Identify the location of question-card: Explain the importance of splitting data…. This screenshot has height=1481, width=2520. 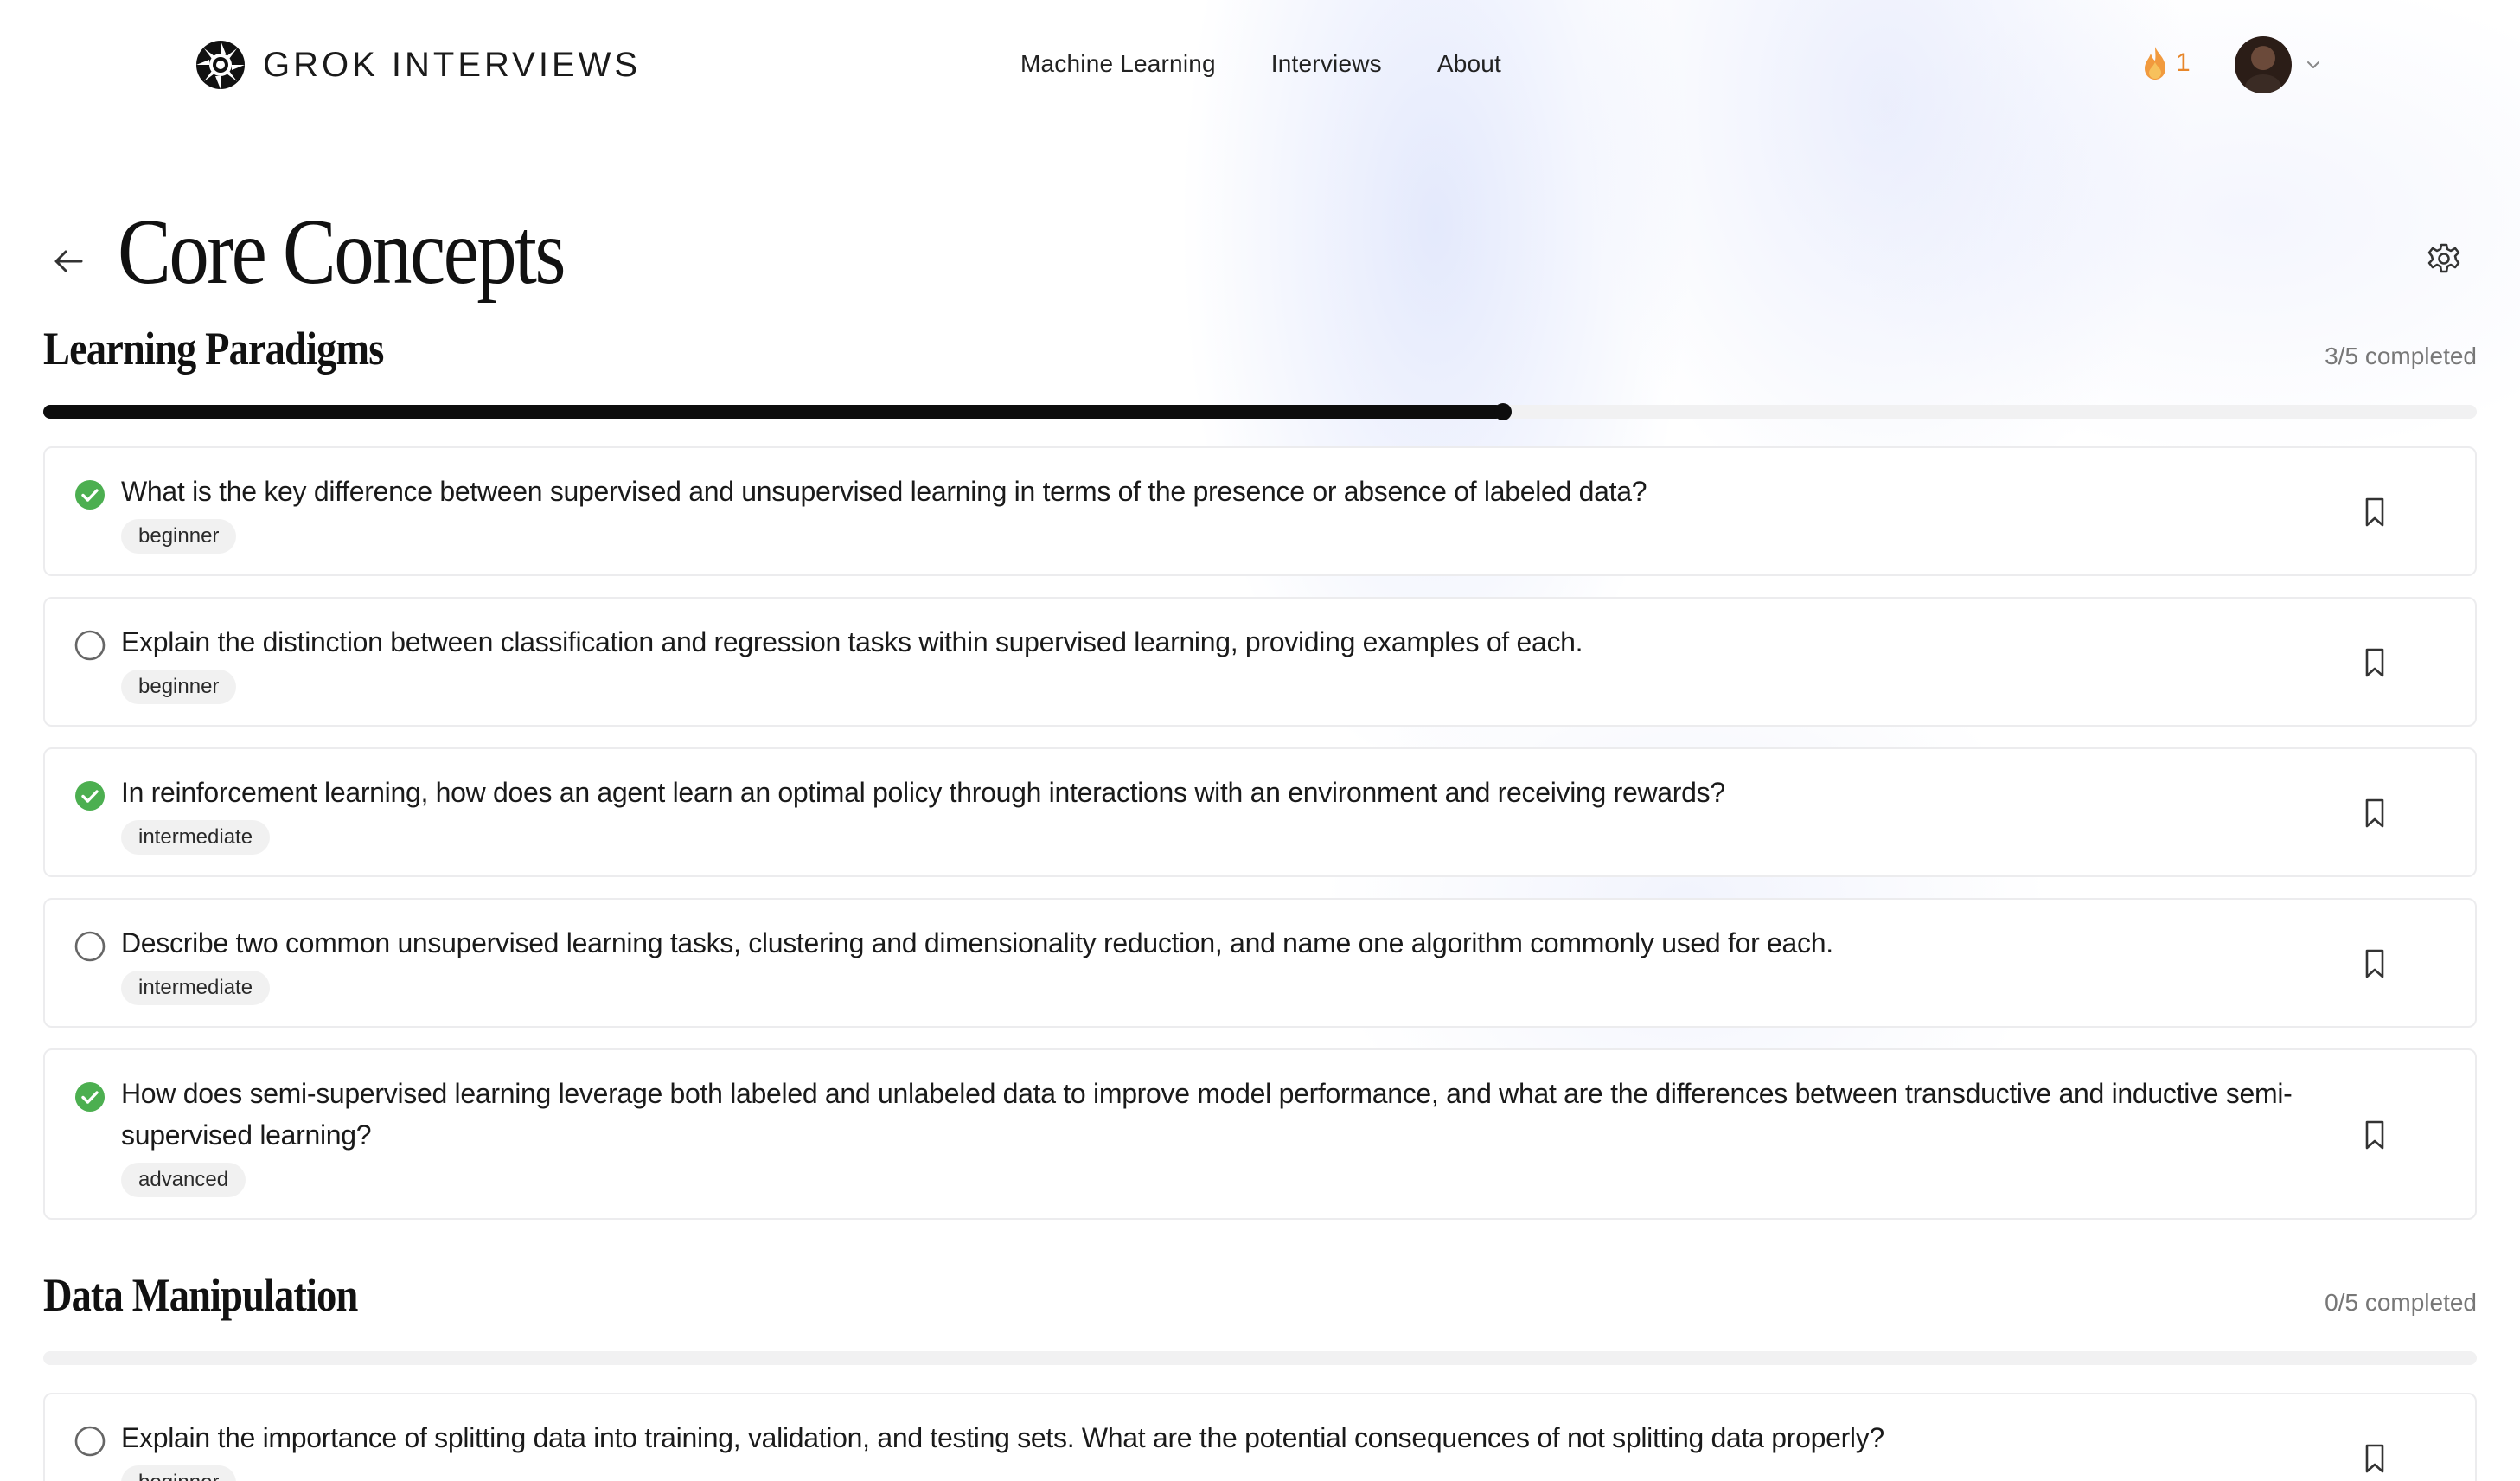
(1260, 1437).